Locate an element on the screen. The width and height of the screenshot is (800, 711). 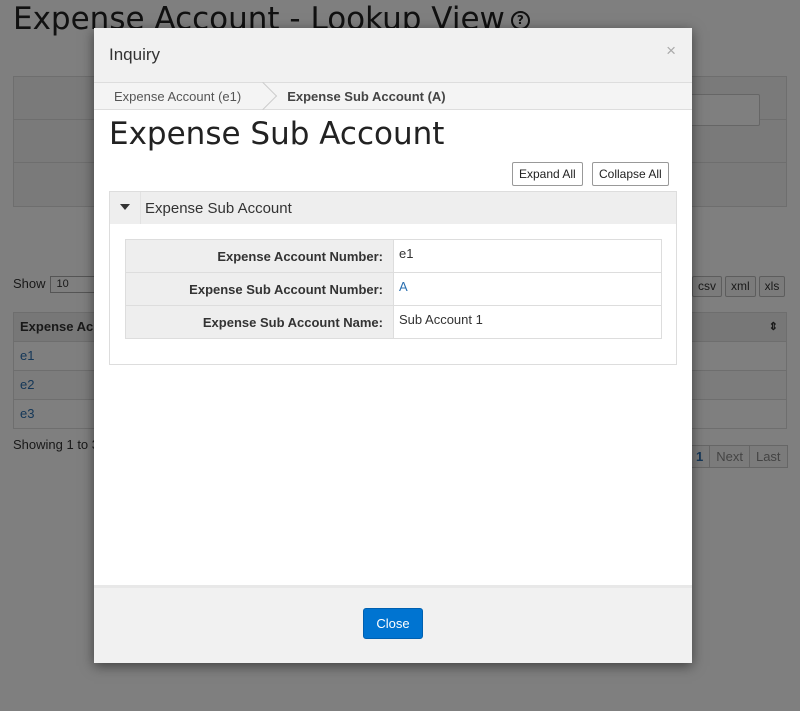
expand-all-button: Expand All is located at coordinates (547, 174).